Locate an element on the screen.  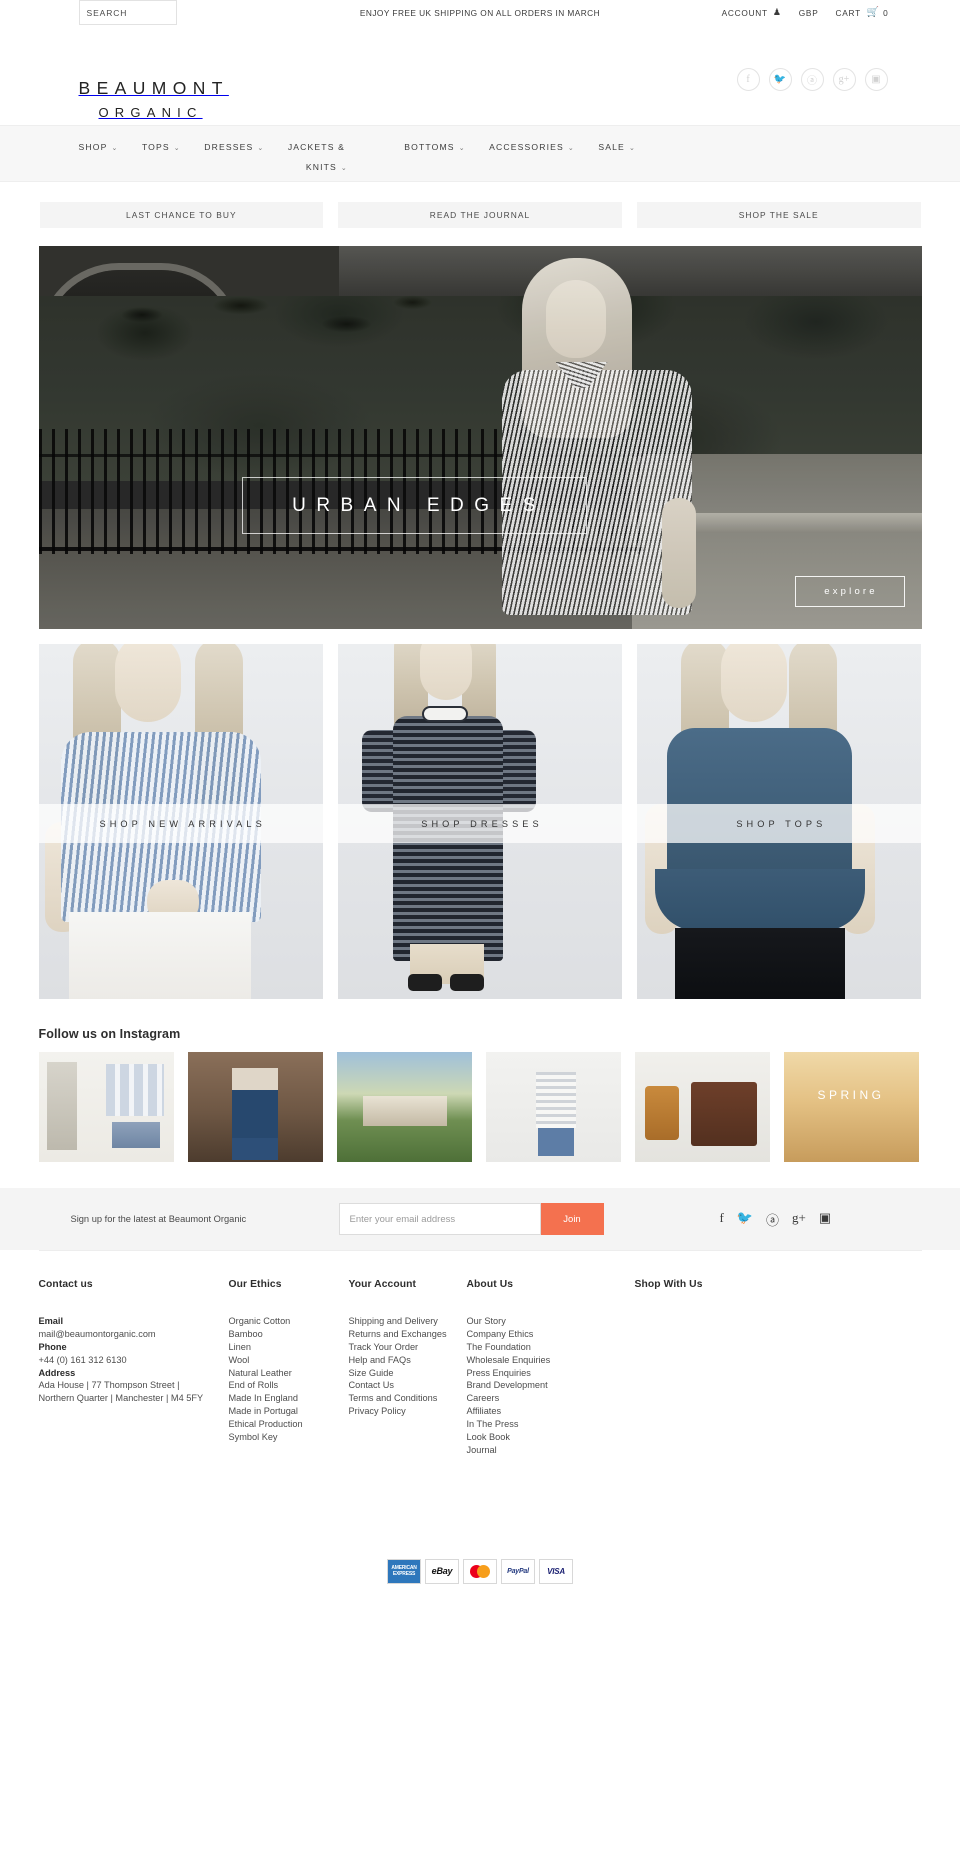
nav-label: SALE is located at coordinates (611, 147).